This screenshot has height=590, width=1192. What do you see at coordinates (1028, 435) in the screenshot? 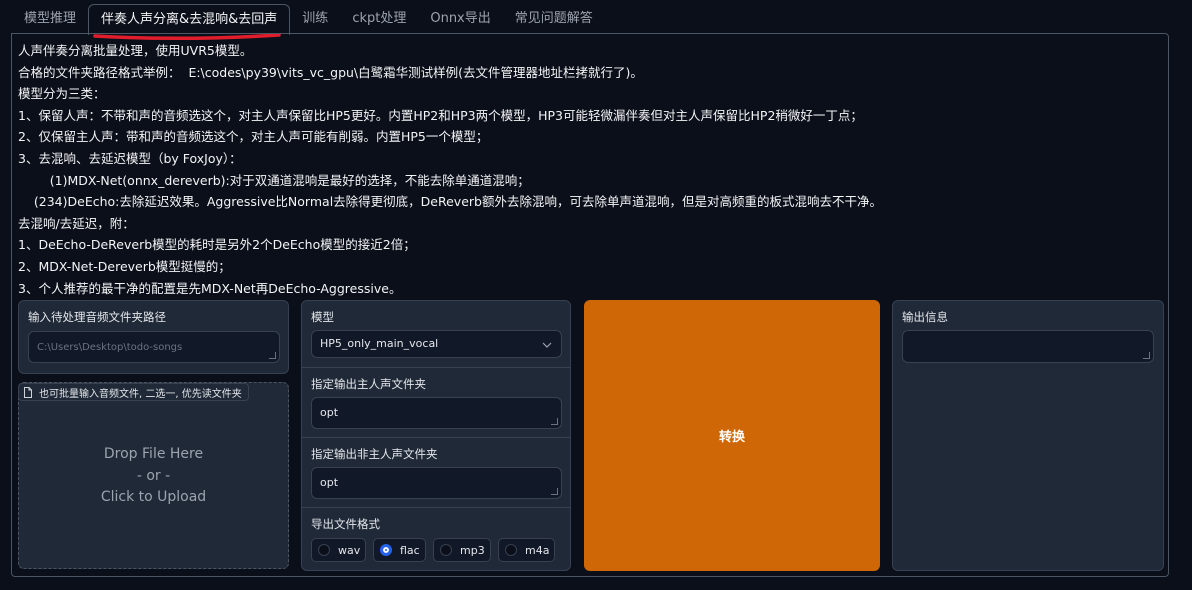
I see `output-block: 输出信息` at bounding box center [1028, 435].